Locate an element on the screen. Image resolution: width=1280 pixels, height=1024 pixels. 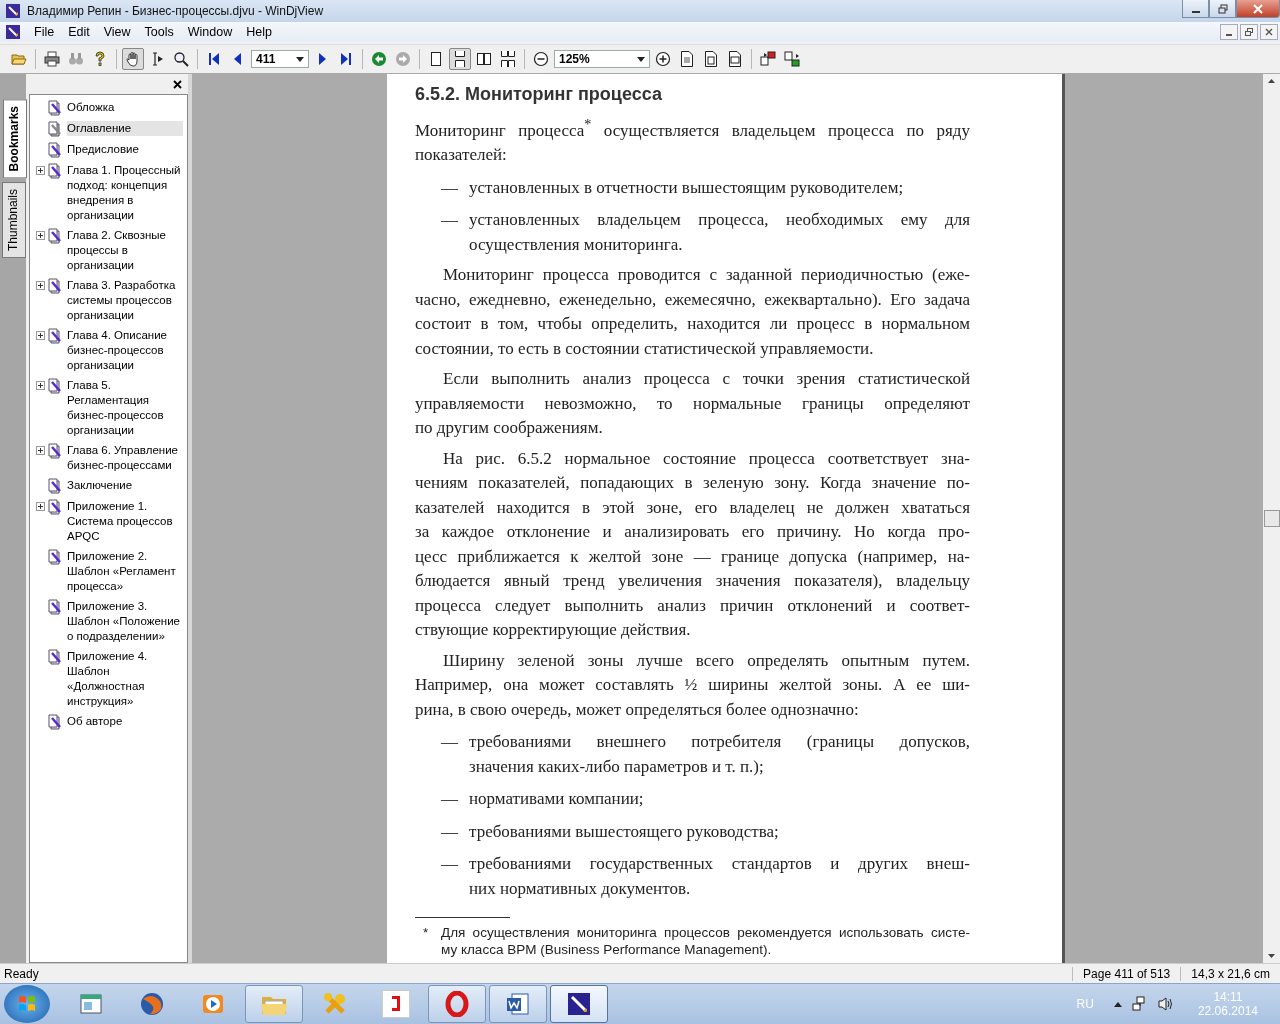
menu-item: Window is located at coordinates (210, 32).